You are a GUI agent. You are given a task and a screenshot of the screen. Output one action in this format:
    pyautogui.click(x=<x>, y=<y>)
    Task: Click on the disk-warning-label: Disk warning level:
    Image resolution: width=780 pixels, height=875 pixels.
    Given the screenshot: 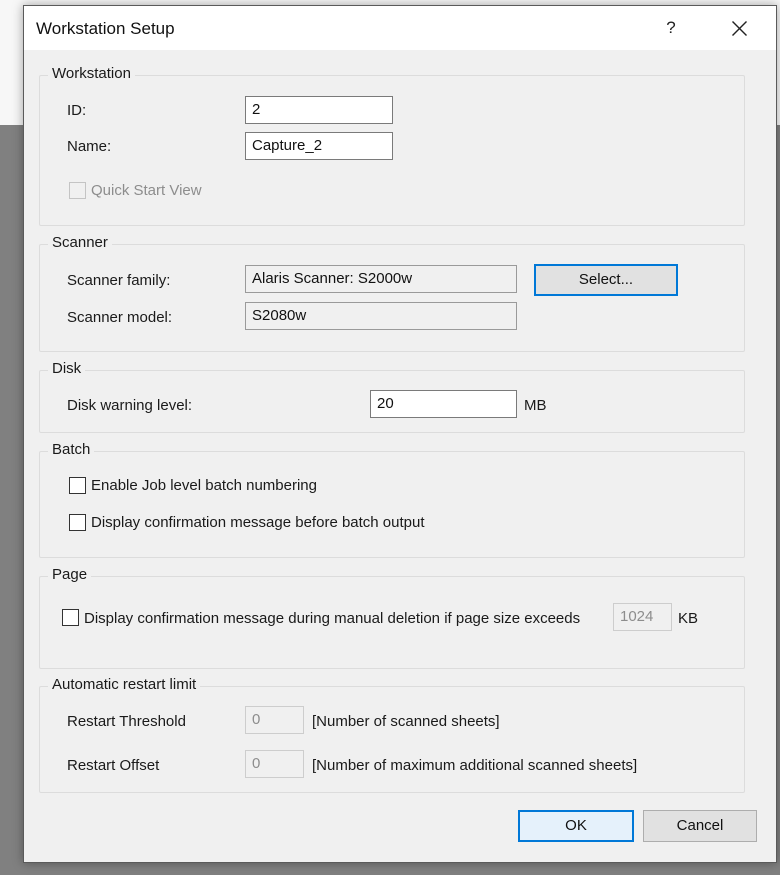 What is the action you would take?
    pyautogui.click(x=130, y=405)
    